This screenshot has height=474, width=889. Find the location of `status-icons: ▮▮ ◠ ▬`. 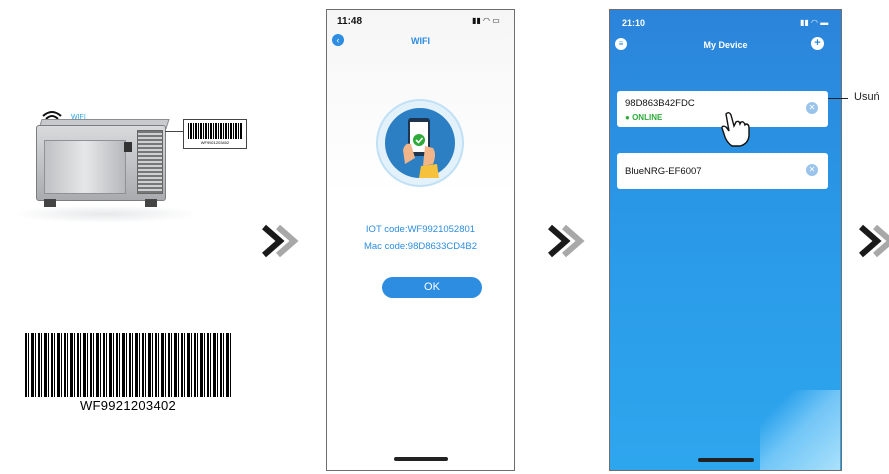

status-icons: ▮▮ ◠ ▬ is located at coordinates (814, 22).